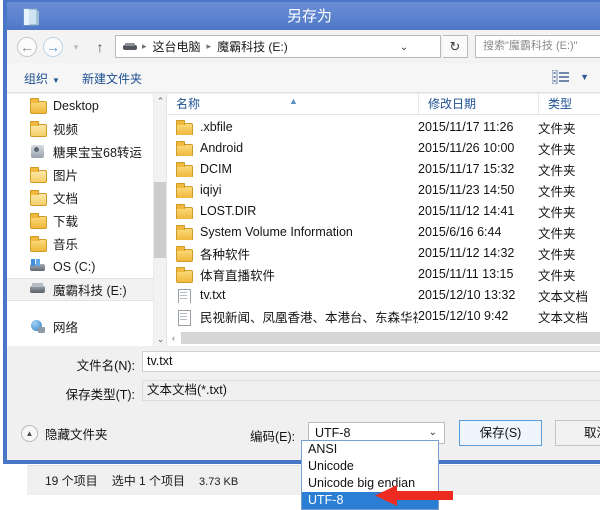 This screenshot has width=600, height=510. What do you see at coordinates (467, 295) in the screenshot?
I see `file-date: 2015/12/10 13:32` at bounding box center [467, 295].